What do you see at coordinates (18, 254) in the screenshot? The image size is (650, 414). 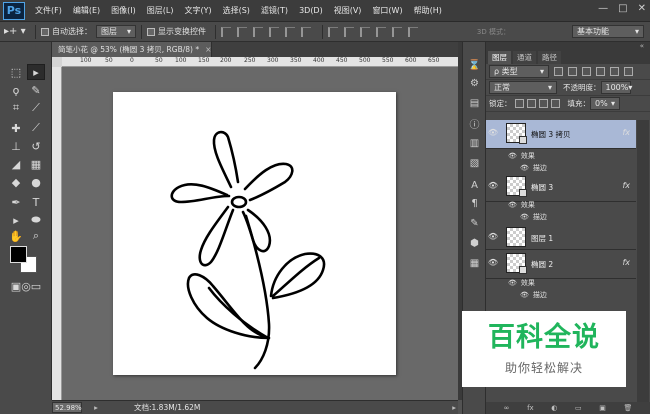 I see `foreground-color-swatch` at bounding box center [18, 254].